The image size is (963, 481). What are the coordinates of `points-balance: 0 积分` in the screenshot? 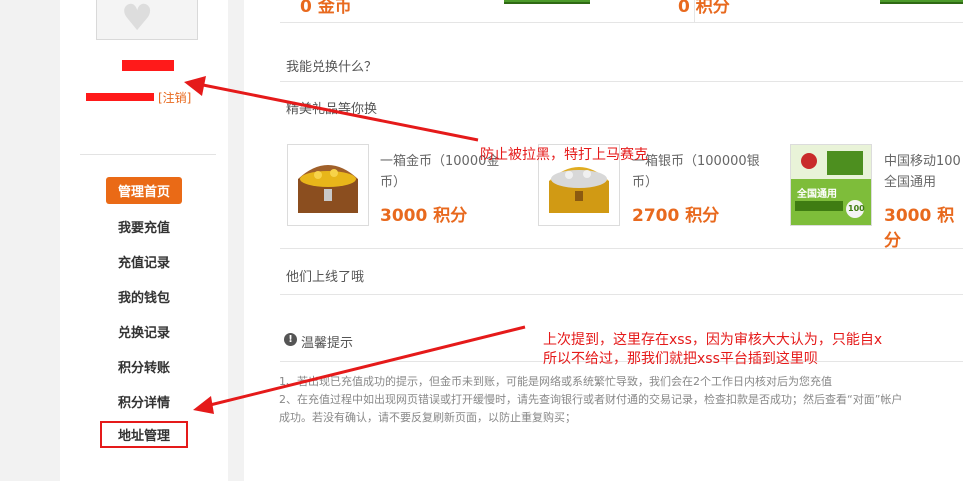 It's located at (704, 8).